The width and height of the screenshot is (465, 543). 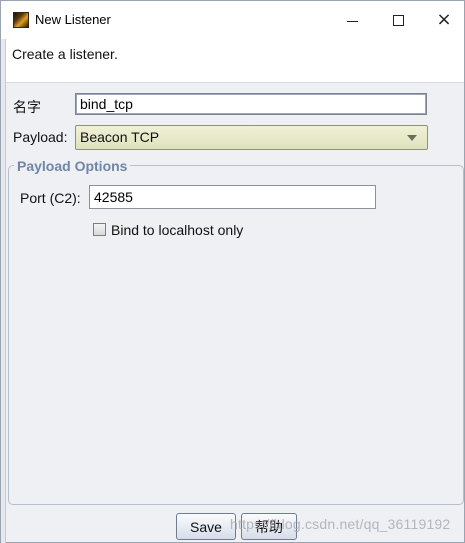 I want to click on payload-select: Beacon TCP, so click(x=251, y=137).